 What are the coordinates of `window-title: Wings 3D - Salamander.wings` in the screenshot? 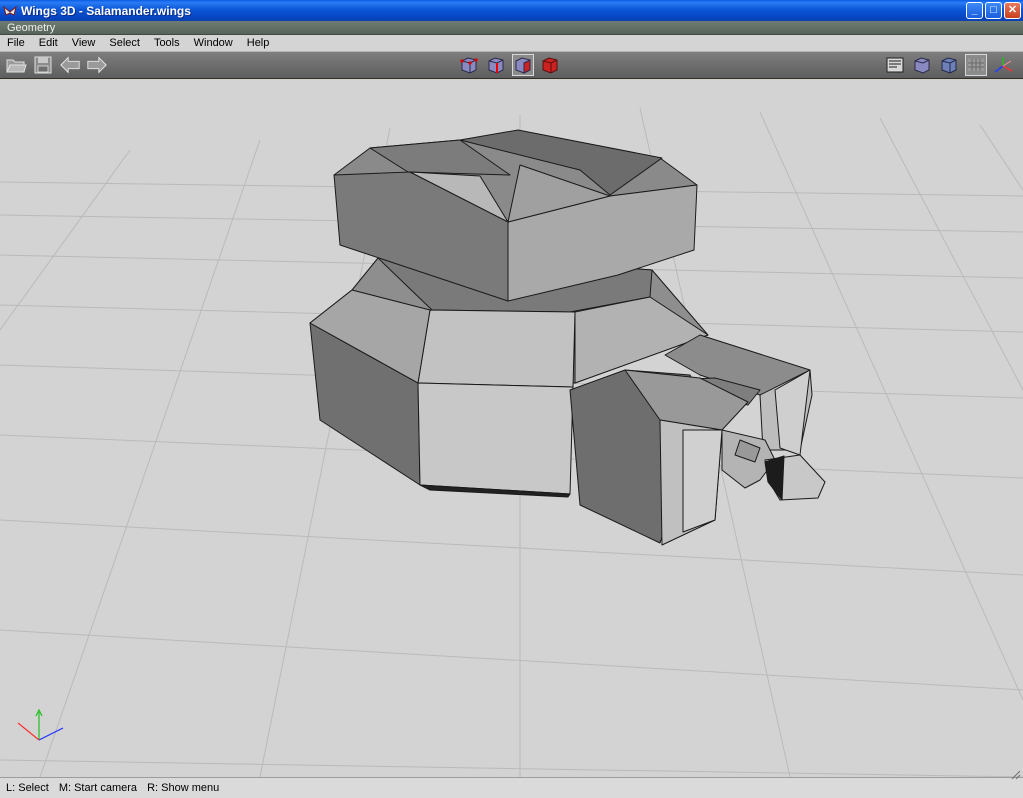 It's located at (106, 10).